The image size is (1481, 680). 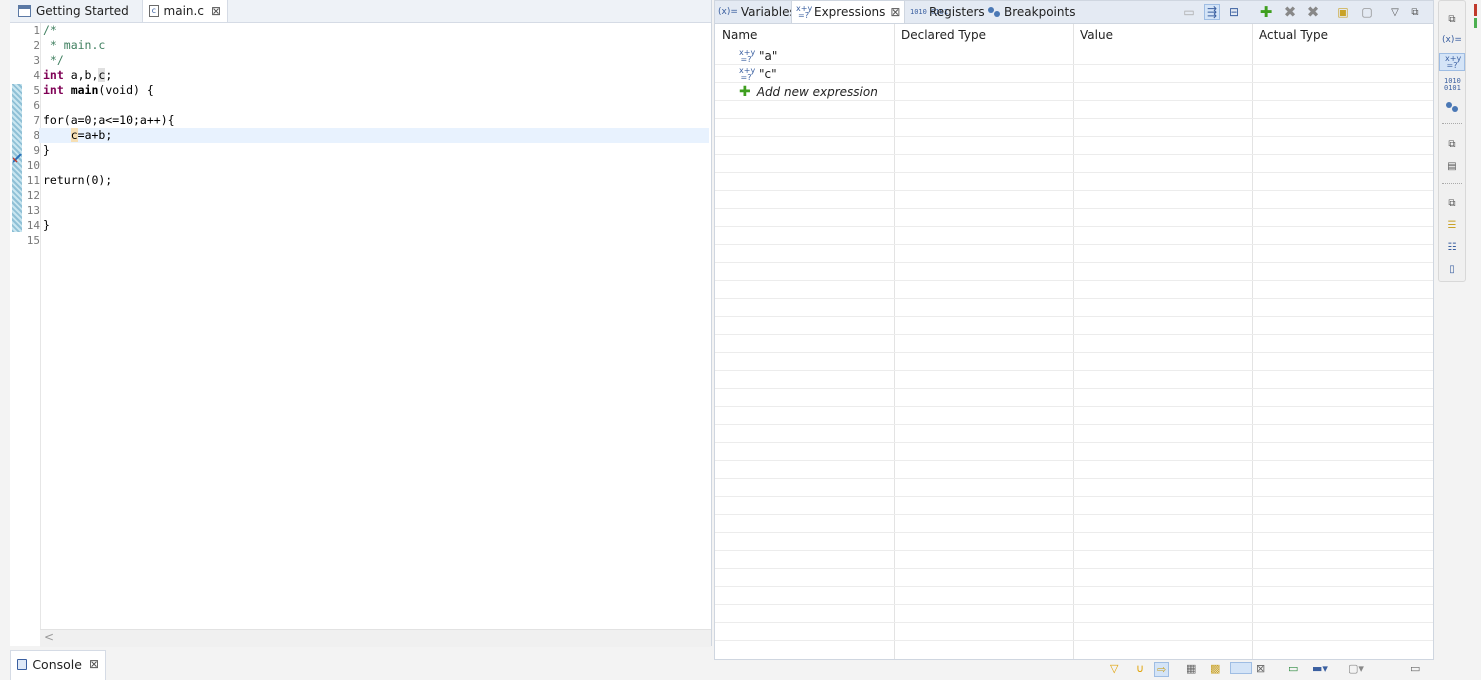 I want to click on column-header-actual-type: Actual Type, so click(x=1293, y=35).